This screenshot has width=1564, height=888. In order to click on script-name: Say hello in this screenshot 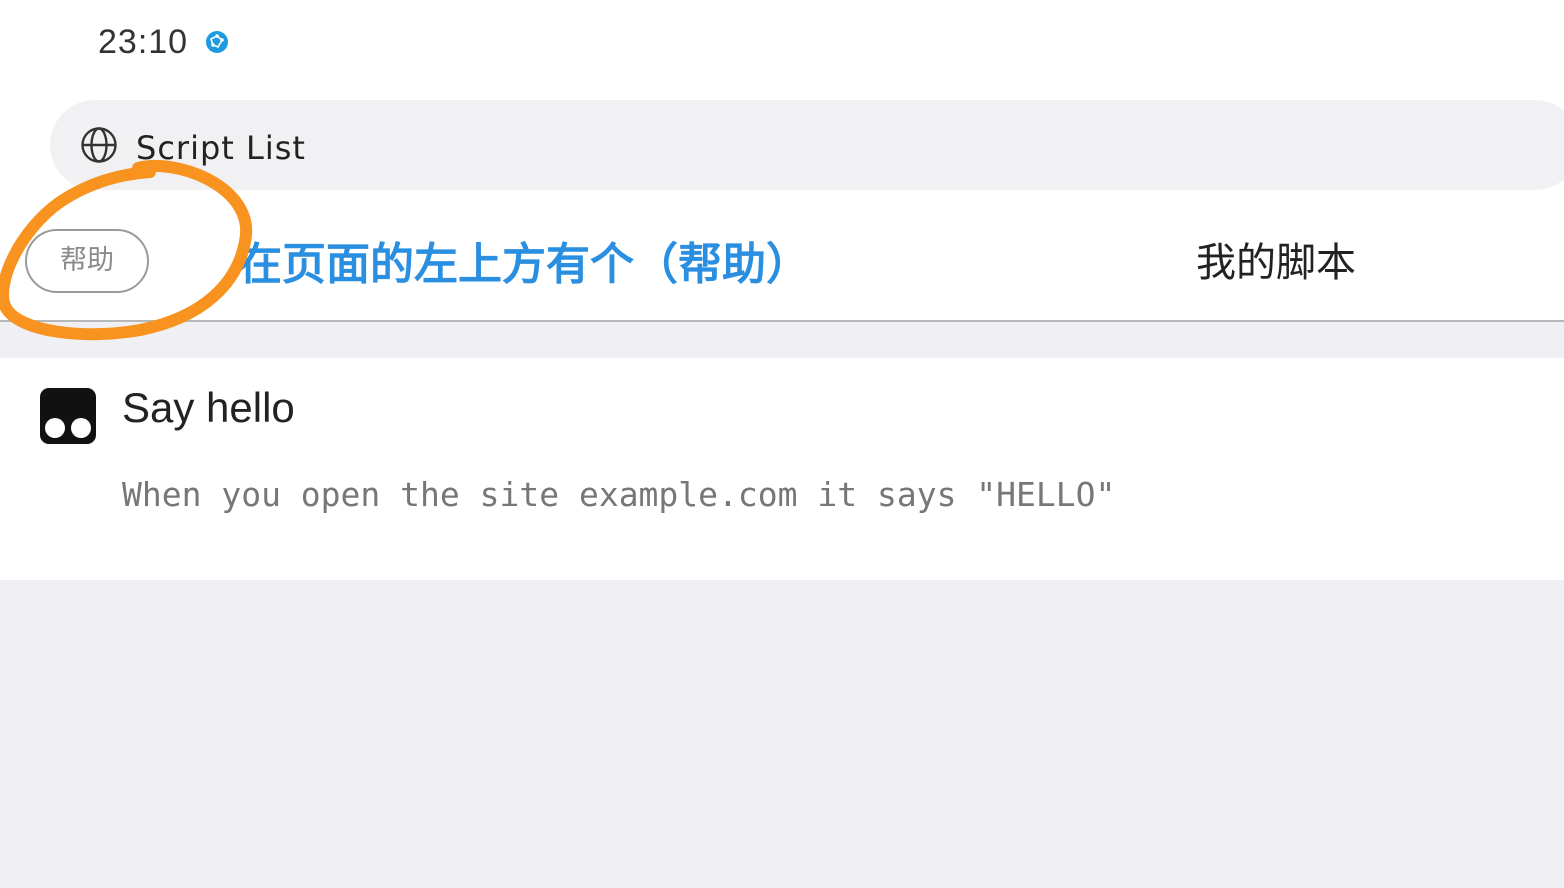, I will do `click(208, 407)`.